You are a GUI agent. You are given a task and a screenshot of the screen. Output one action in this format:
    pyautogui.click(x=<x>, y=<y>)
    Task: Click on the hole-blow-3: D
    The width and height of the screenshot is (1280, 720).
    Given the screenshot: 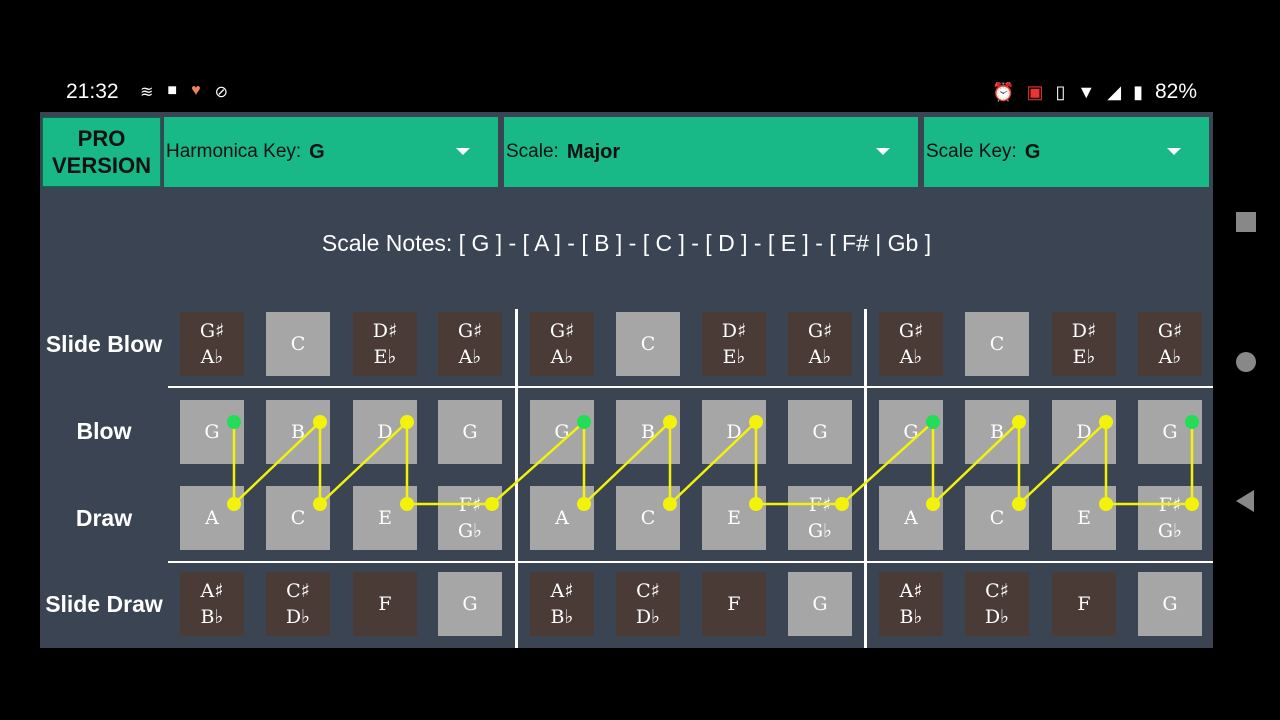 What is the action you would take?
    pyautogui.click(x=385, y=432)
    